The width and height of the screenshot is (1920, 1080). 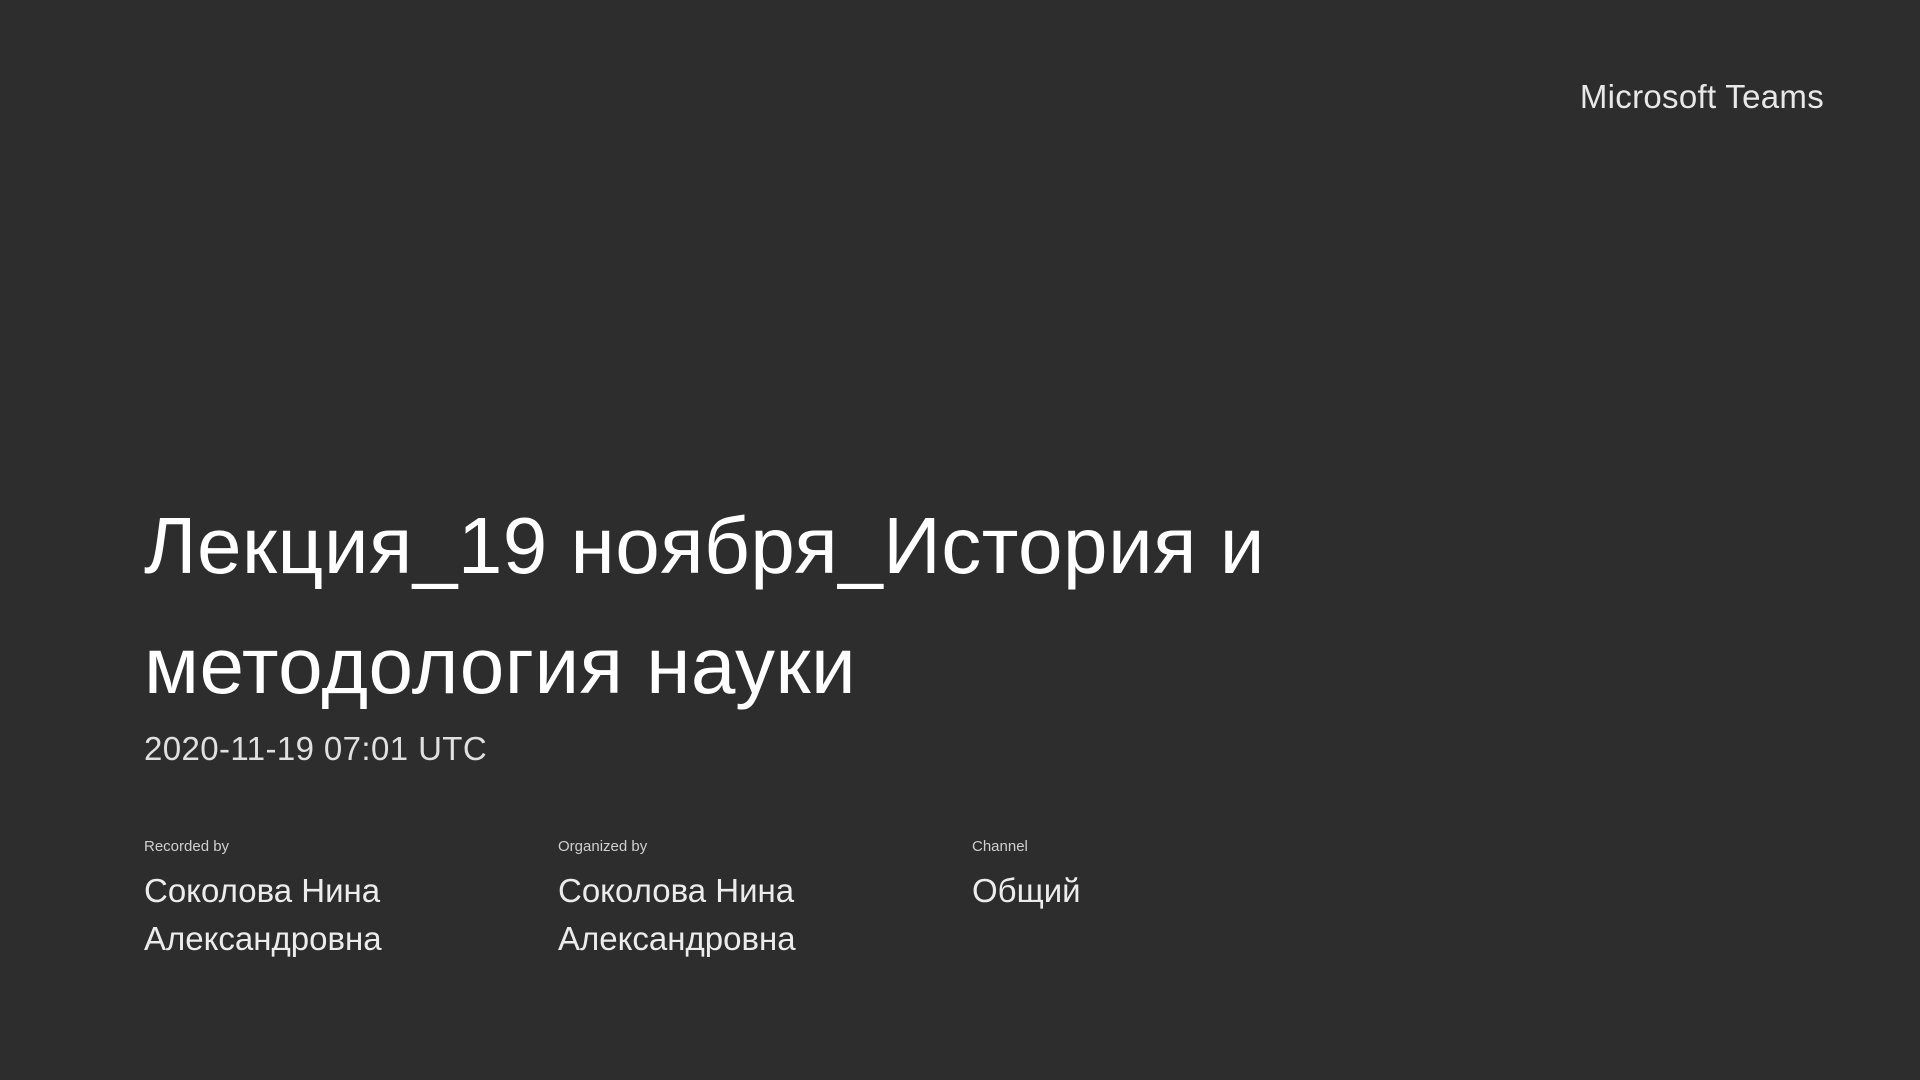 What do you see at coordinates (1026, 890) in the screenshot?
I see `meta-value: Общий` at bounding box center [1026, 890].